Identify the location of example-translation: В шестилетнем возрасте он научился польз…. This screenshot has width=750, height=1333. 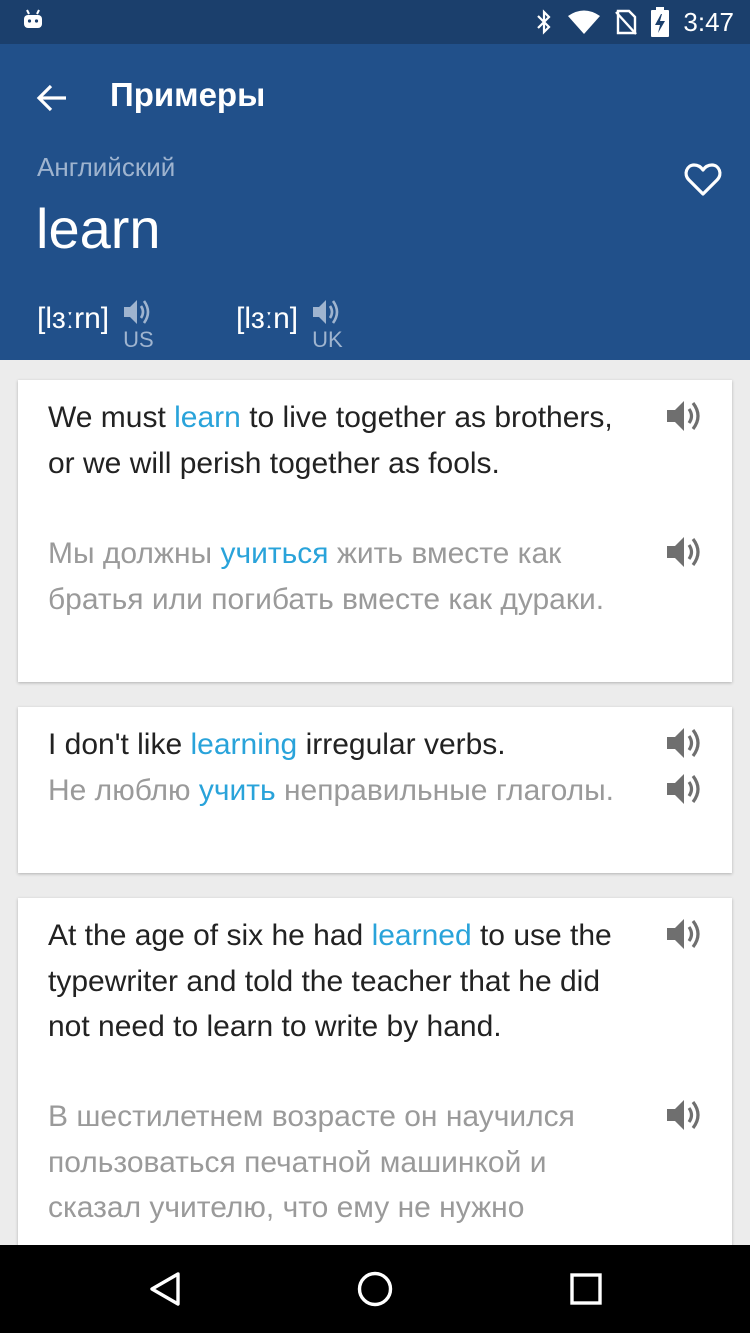
(311, 1162).